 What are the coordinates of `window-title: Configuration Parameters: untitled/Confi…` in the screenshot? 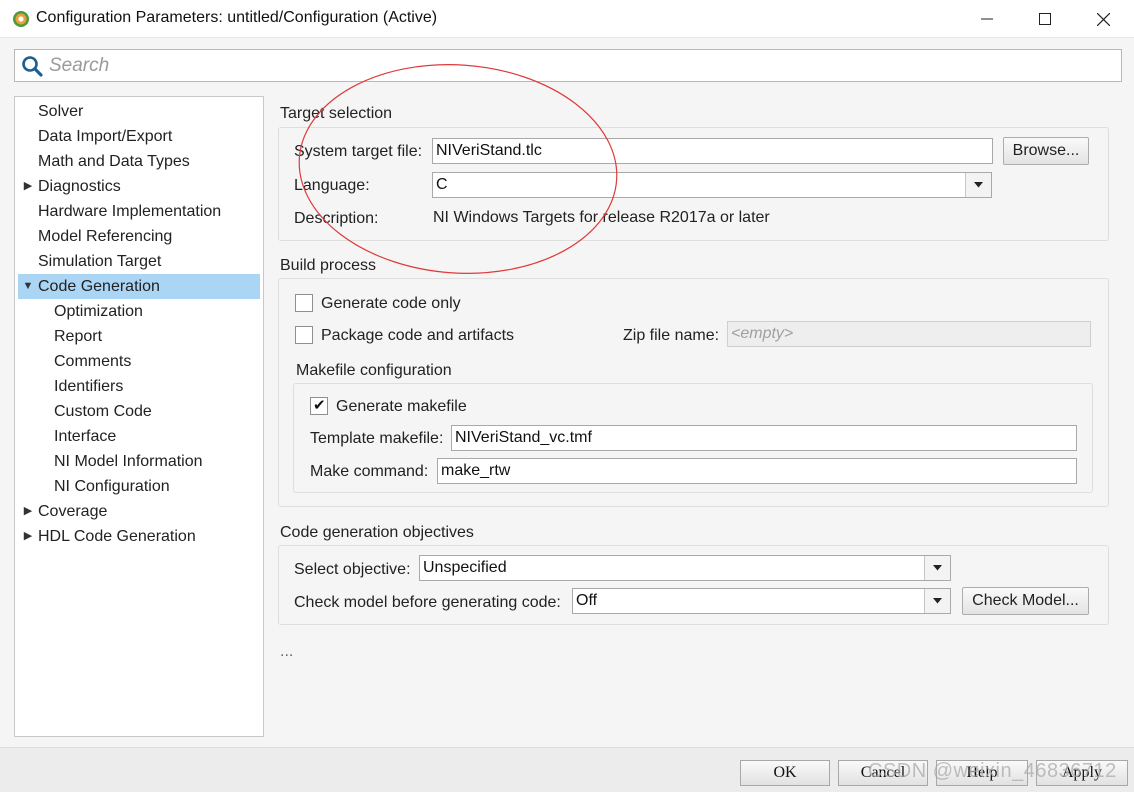 It's located at (237, 17).